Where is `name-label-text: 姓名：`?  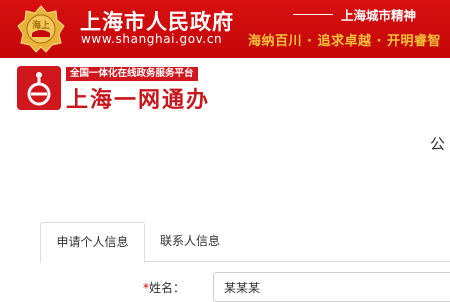 name-label-text: 姓名： is located at coordinates (167, 288).